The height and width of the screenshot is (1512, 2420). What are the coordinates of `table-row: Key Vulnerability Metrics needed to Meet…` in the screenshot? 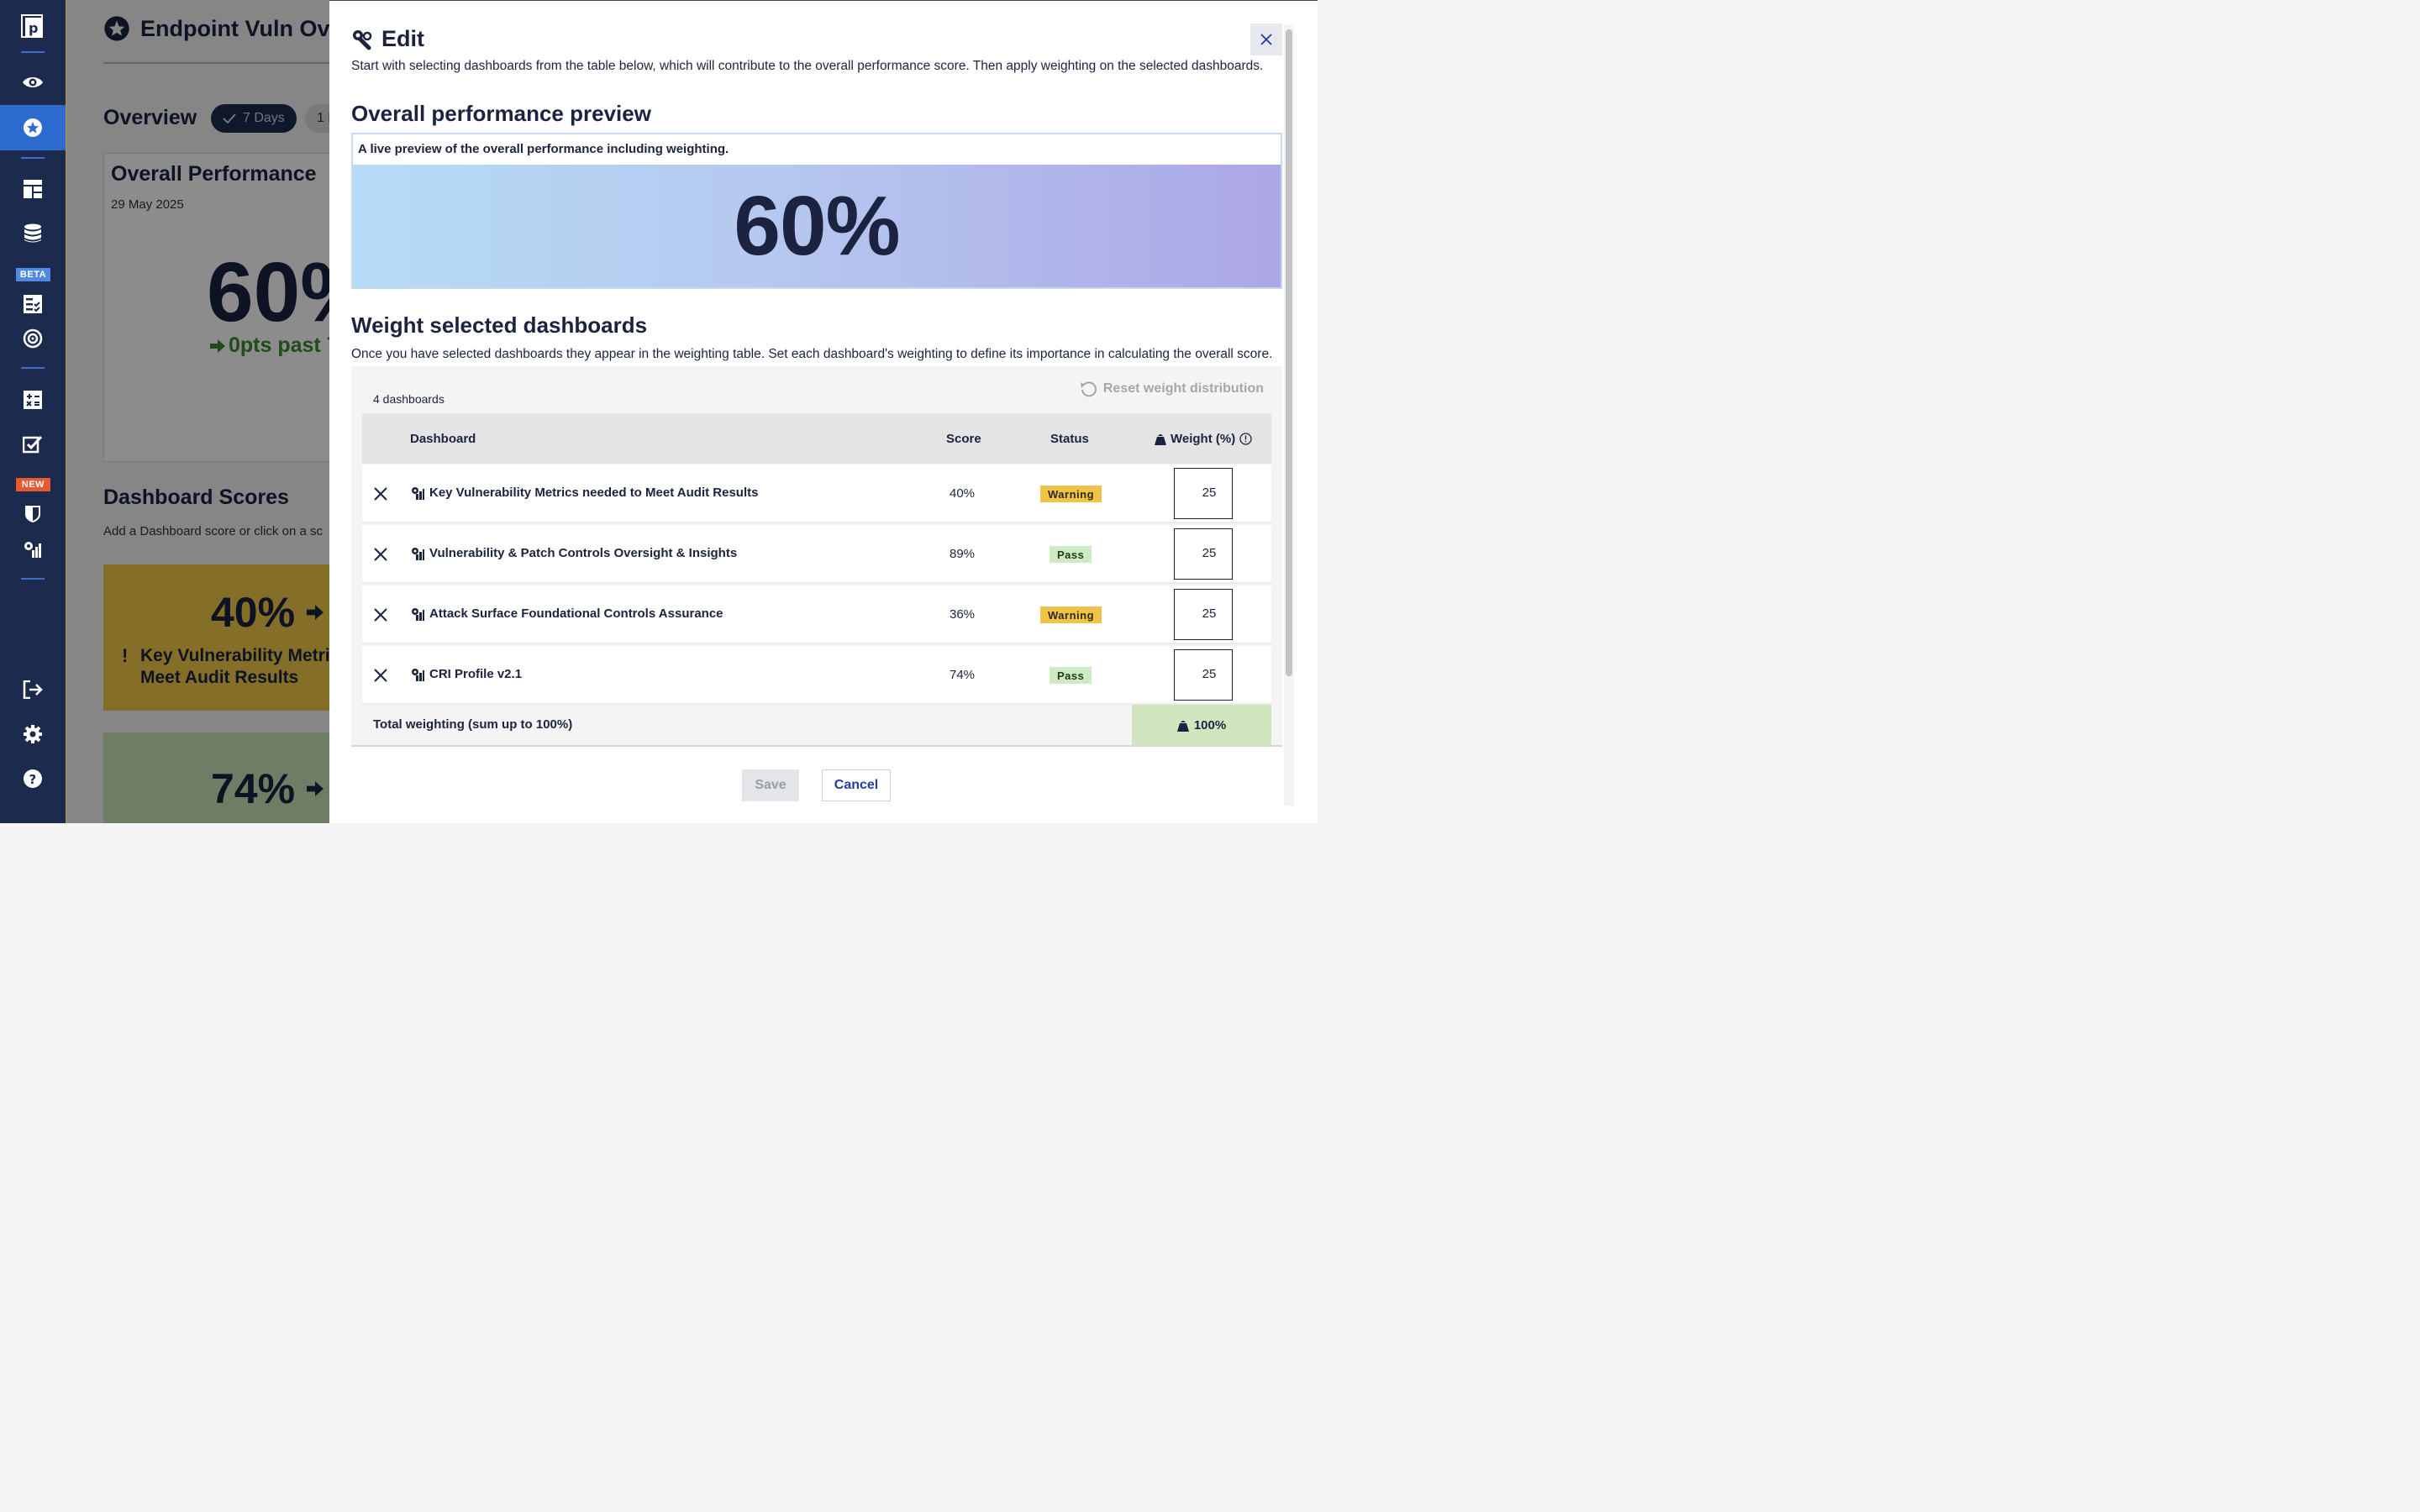 It's located at (816, 494).